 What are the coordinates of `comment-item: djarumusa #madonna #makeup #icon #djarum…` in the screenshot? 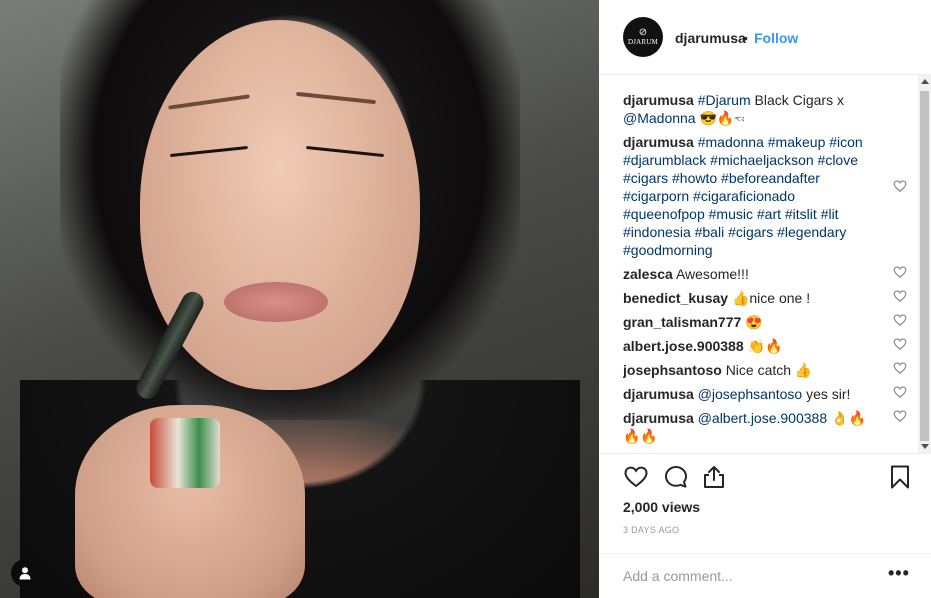 It's located at (769, 196).